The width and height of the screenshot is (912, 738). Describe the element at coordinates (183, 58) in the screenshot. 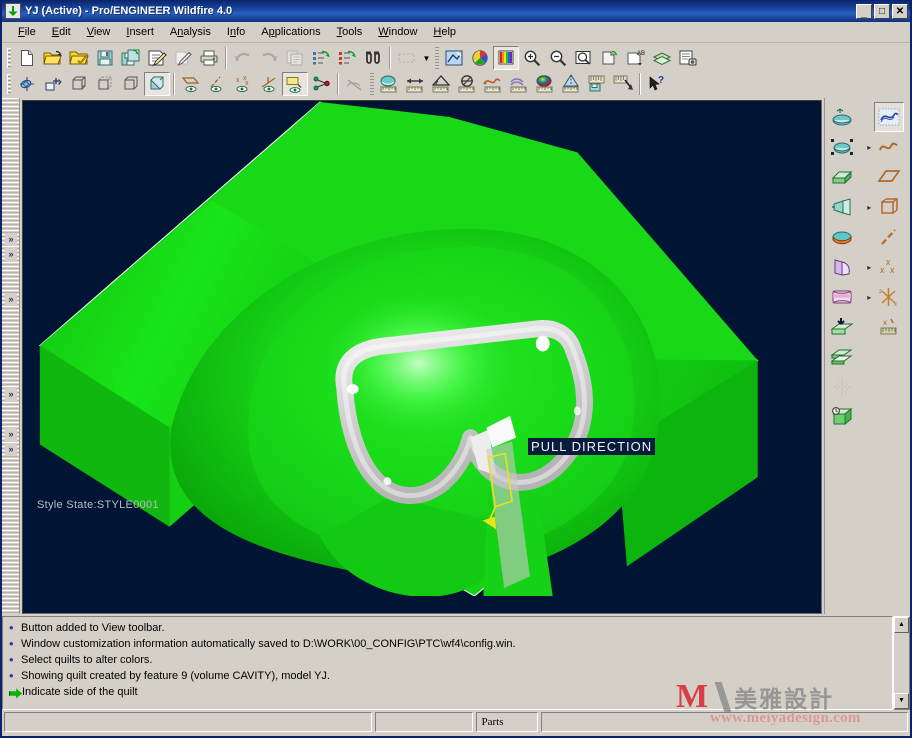

I see `erase-icon` at that location.